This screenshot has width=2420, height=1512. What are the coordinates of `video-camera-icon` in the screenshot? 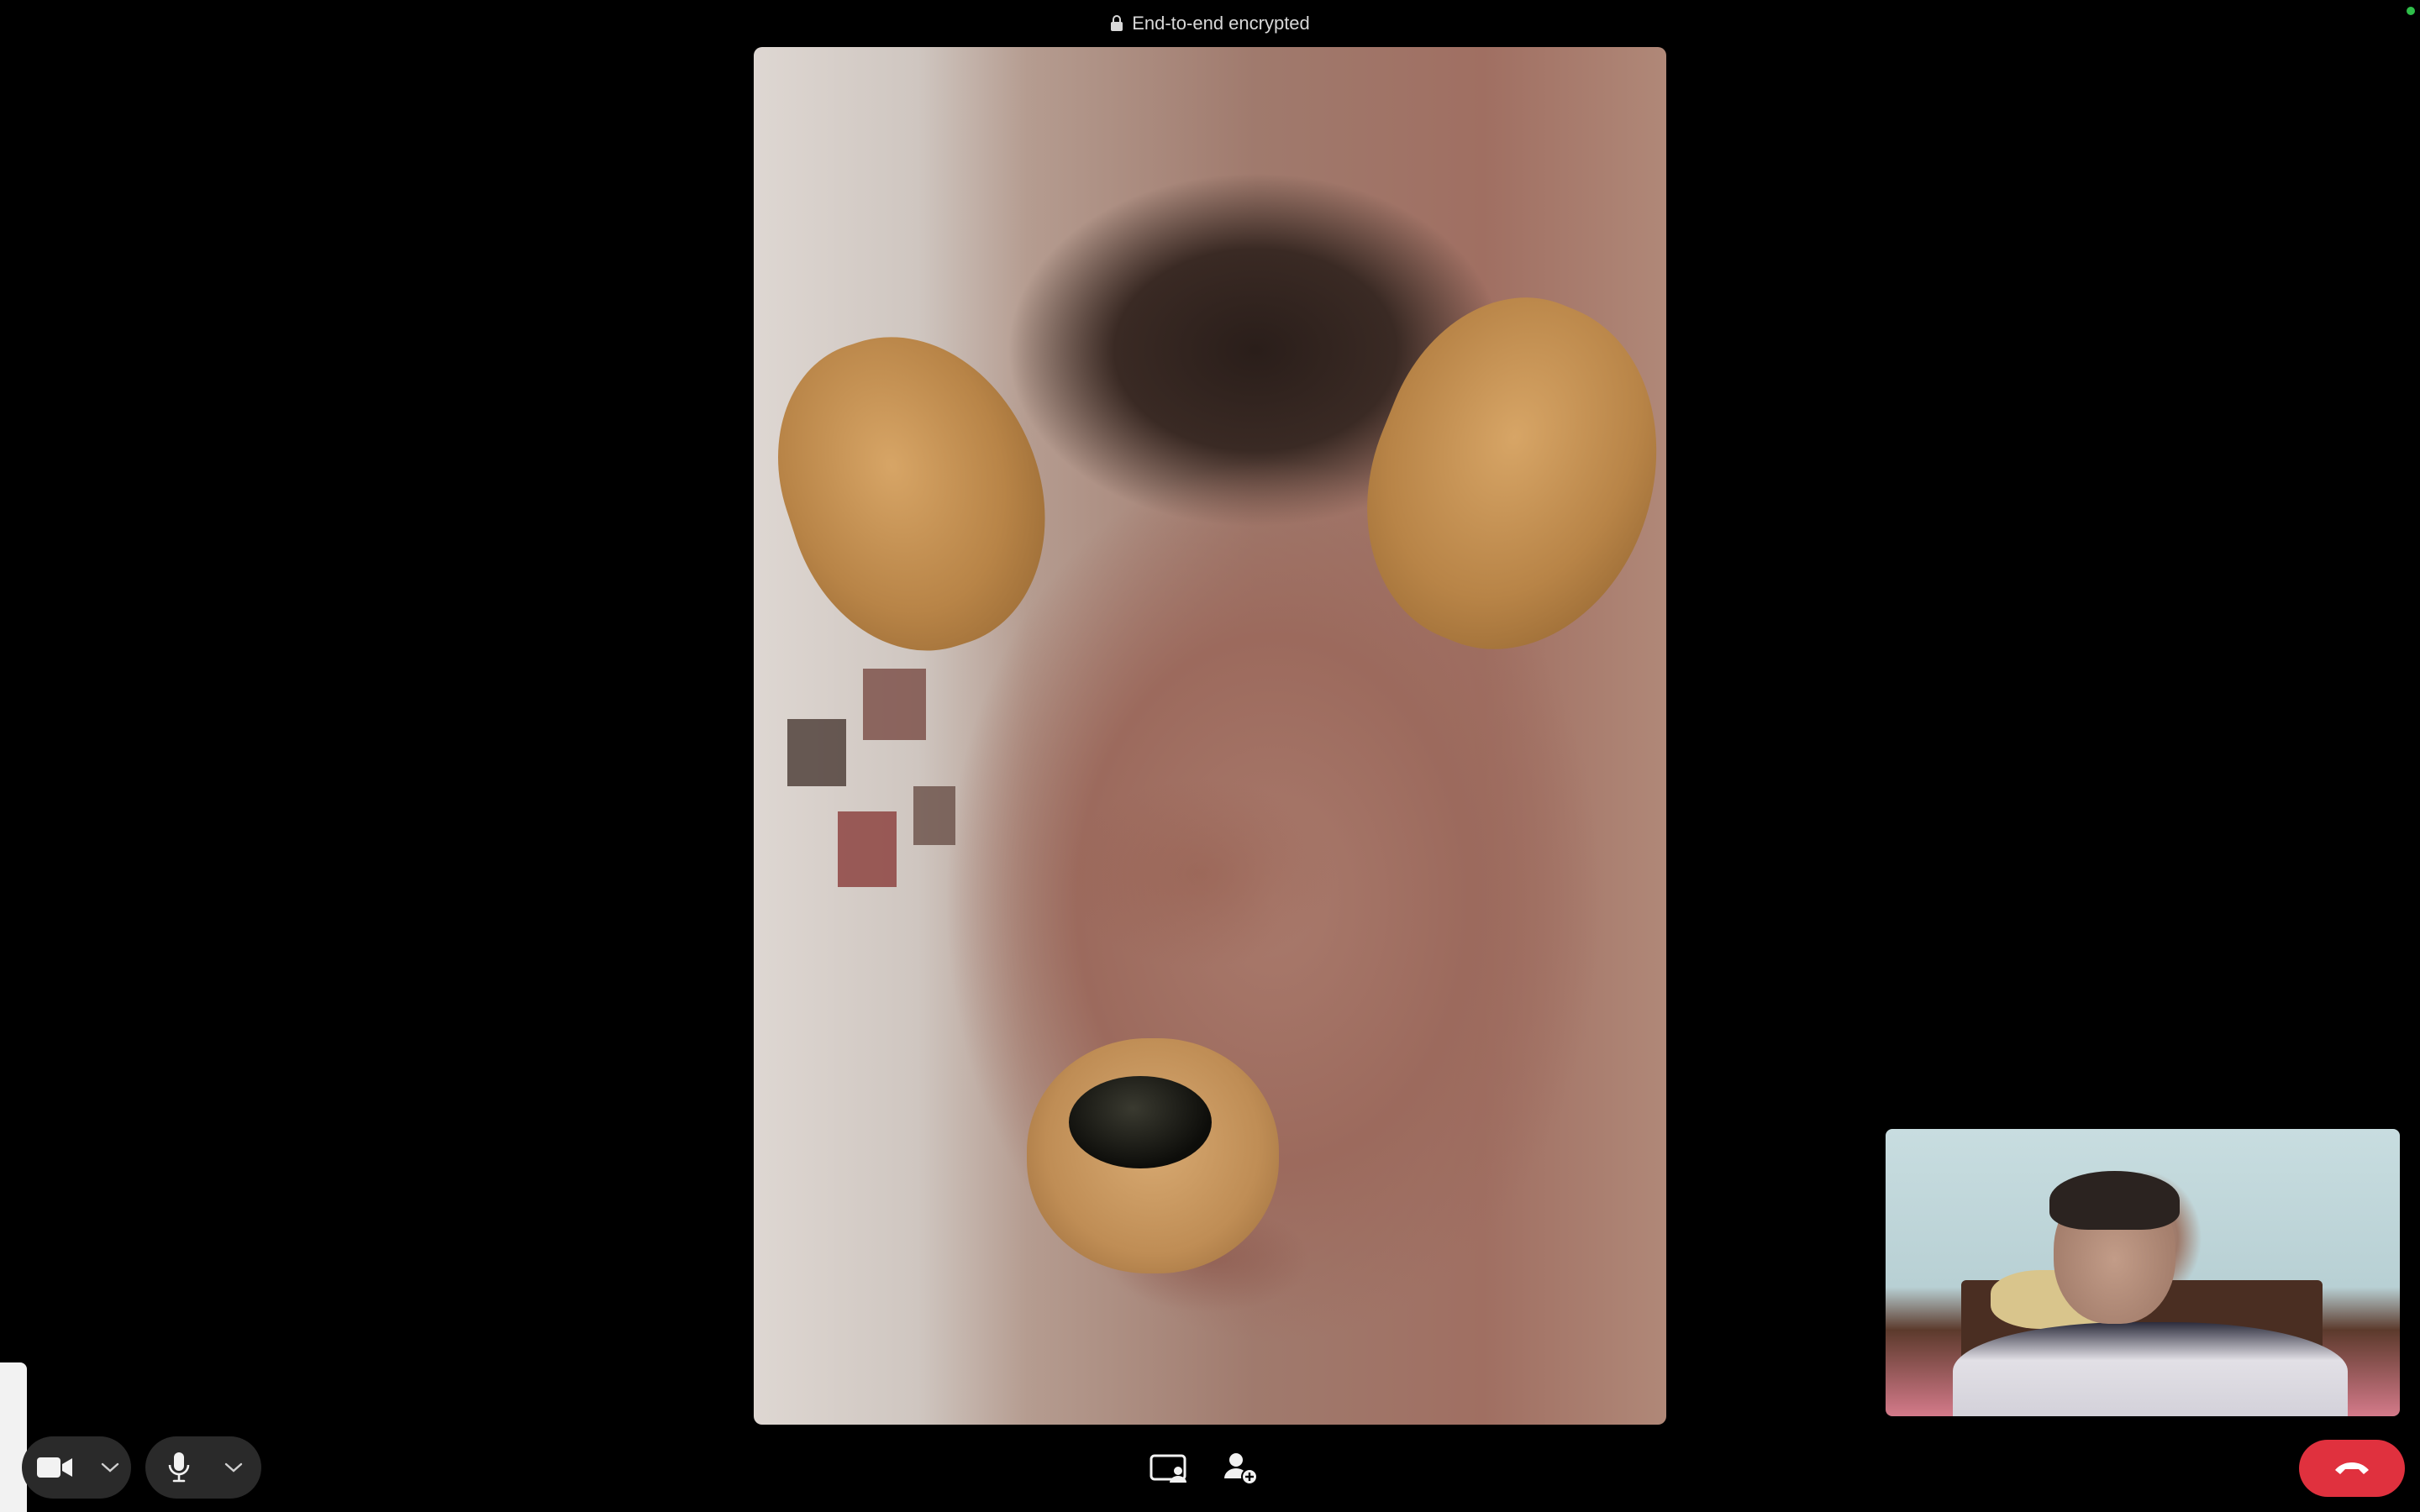 It's located at (54, 1467).